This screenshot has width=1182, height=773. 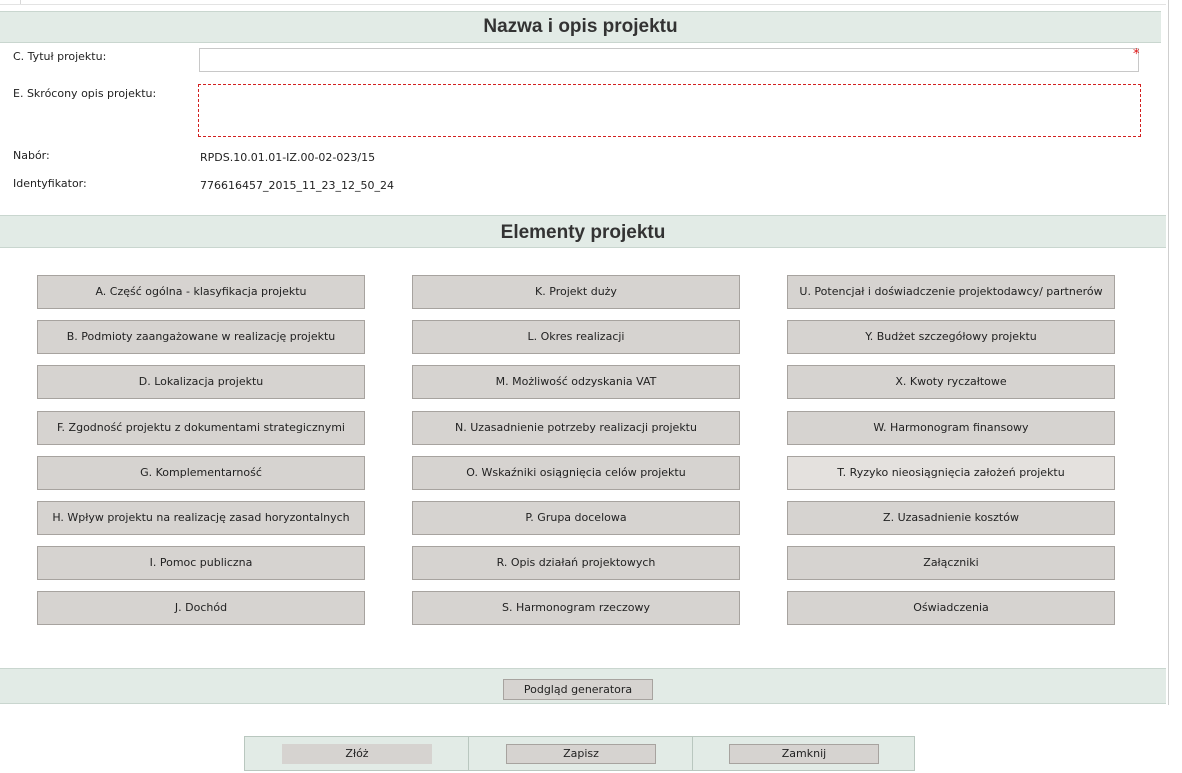 I want to click on project-title-label: C. Tytuł projektu:, so click(x=60, y=56).